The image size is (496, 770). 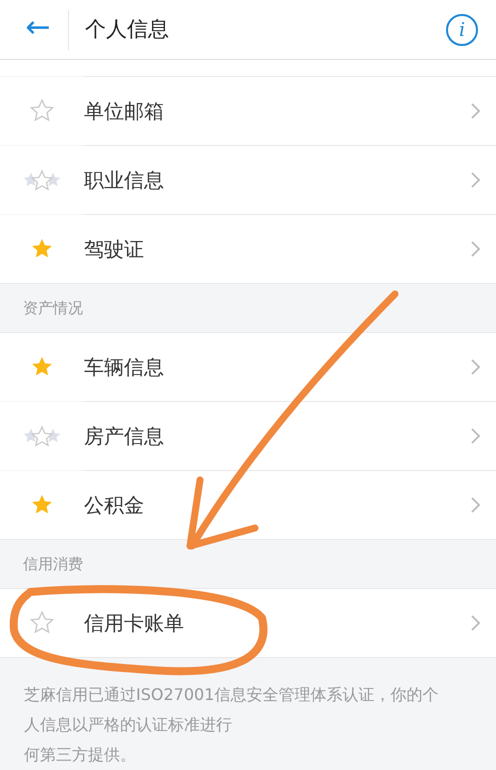 I want to click on section-heading: 资产情况, so click(x=53, y=308).